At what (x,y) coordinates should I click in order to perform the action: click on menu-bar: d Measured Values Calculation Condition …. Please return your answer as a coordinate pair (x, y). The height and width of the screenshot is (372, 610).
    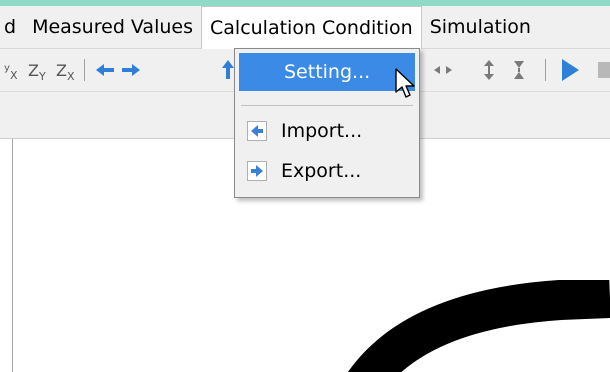
    Looking at the image, I should click on (305, 27).